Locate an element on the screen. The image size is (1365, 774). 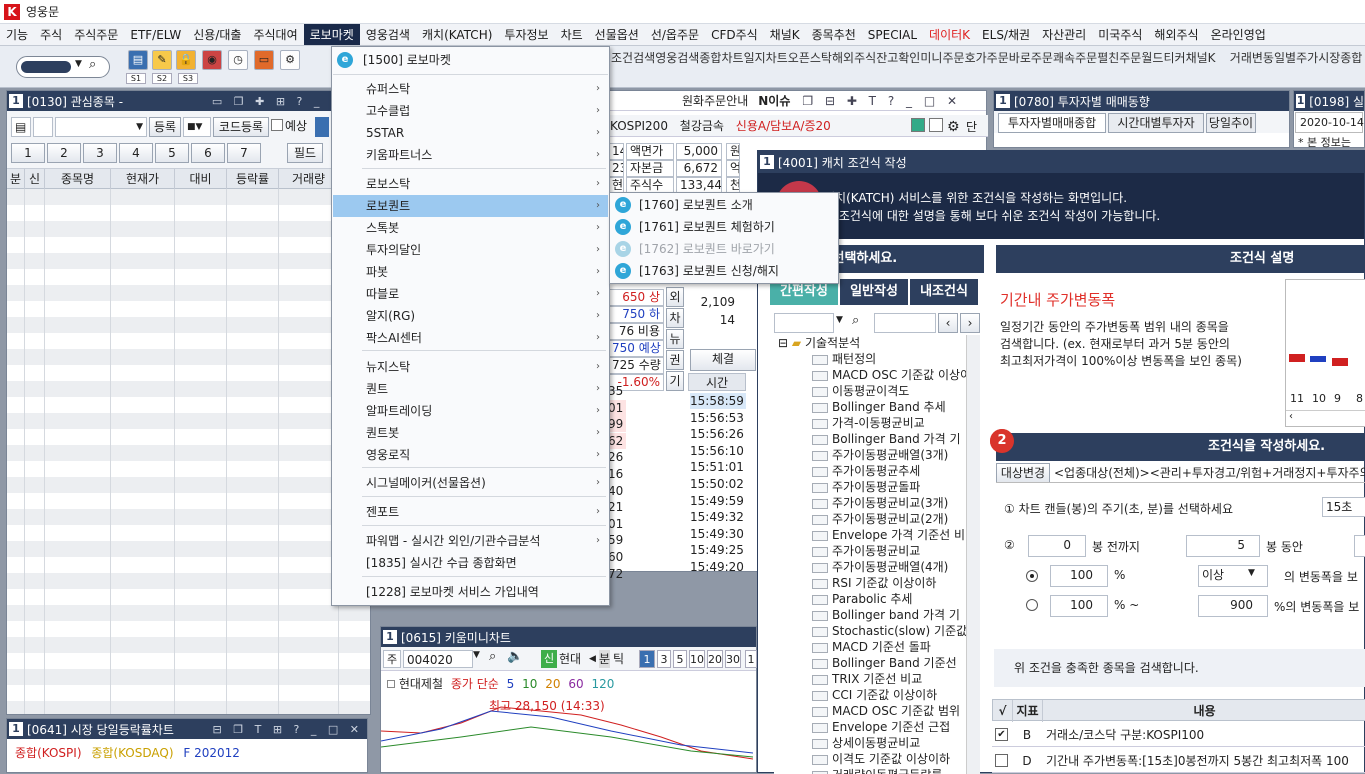
tree-item: Envelope 기준선 근접 is located at coordinates (881, 727).